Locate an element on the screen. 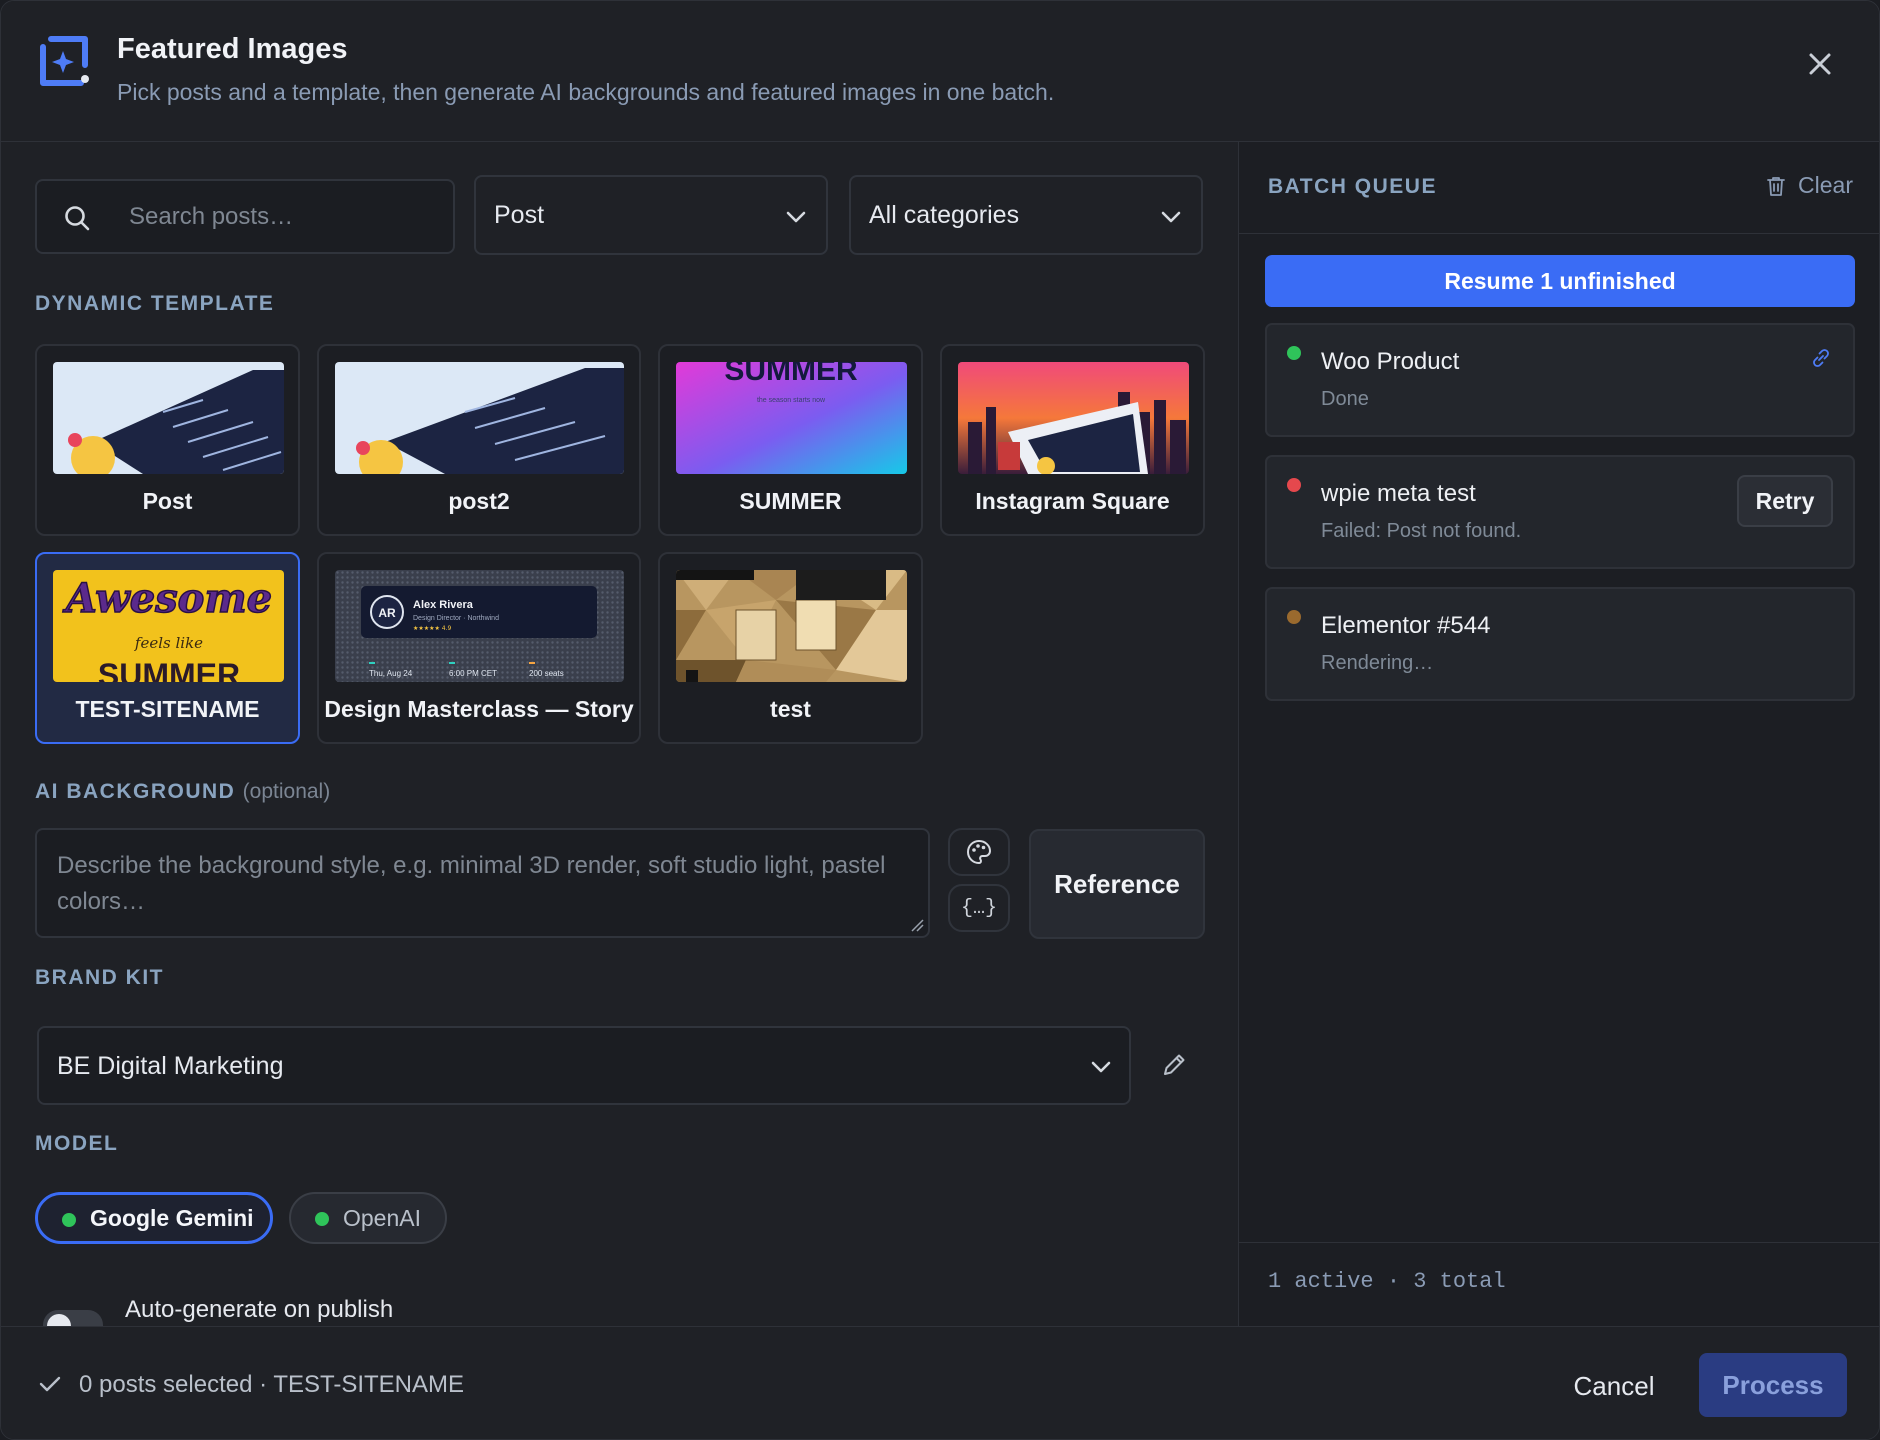  selection-status: 0 posts selected · TEST-SITENAME is located at coordinates (272, 1384).